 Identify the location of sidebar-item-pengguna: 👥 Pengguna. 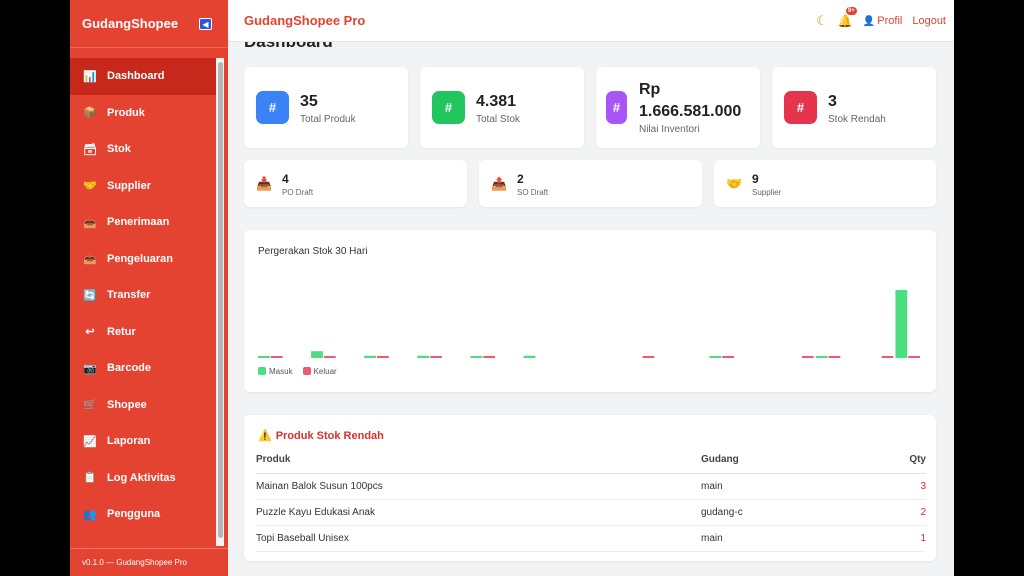
(143, 514).